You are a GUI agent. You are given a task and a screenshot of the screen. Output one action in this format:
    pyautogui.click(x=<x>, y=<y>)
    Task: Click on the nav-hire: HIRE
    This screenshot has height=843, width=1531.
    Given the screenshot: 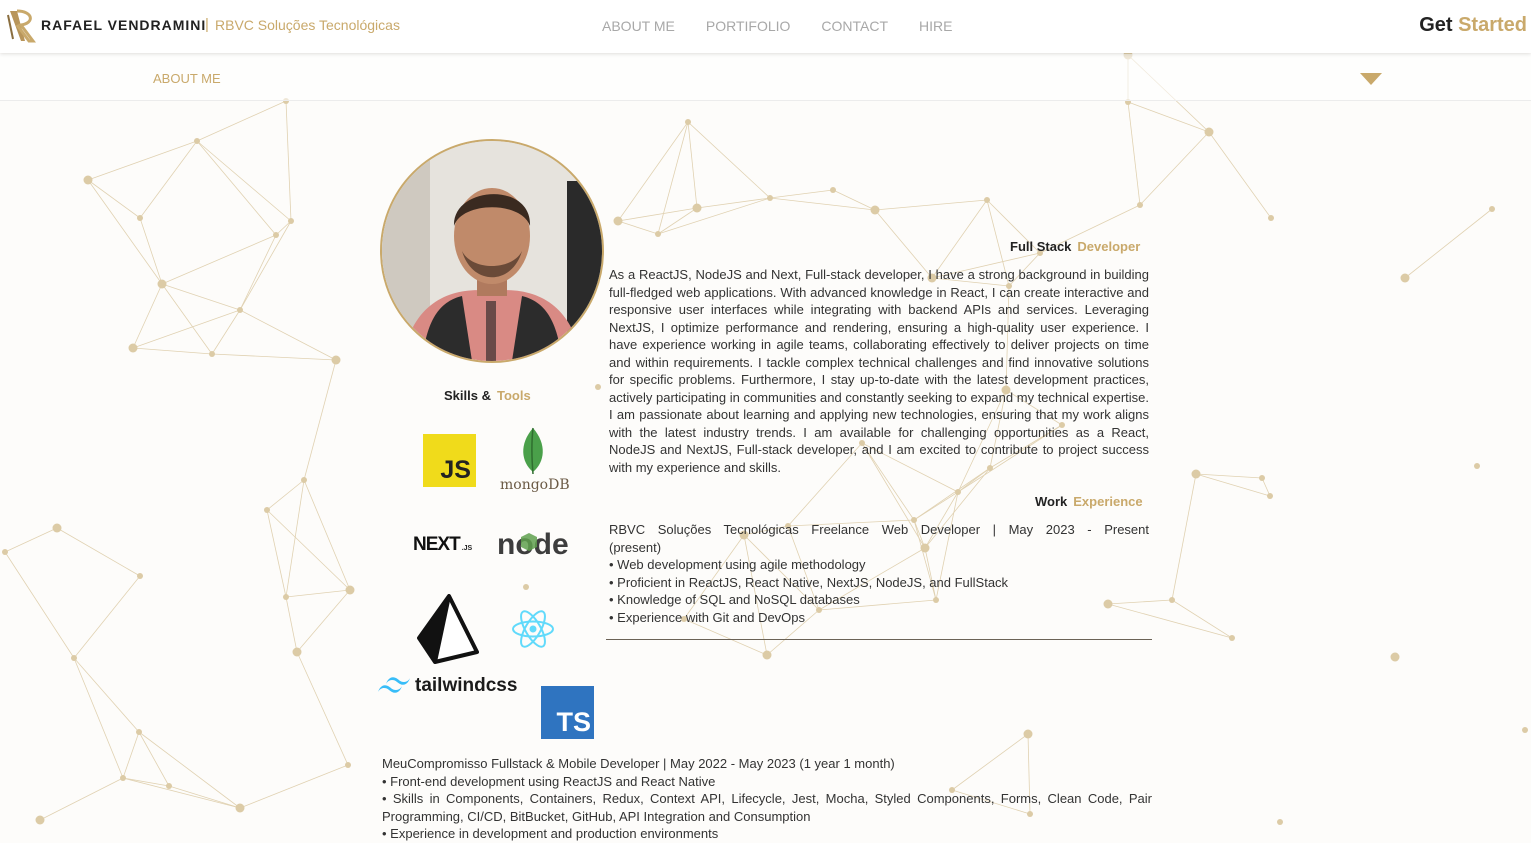 What is the action you would take?
    pyautogui.click(x=935, y=26)
    